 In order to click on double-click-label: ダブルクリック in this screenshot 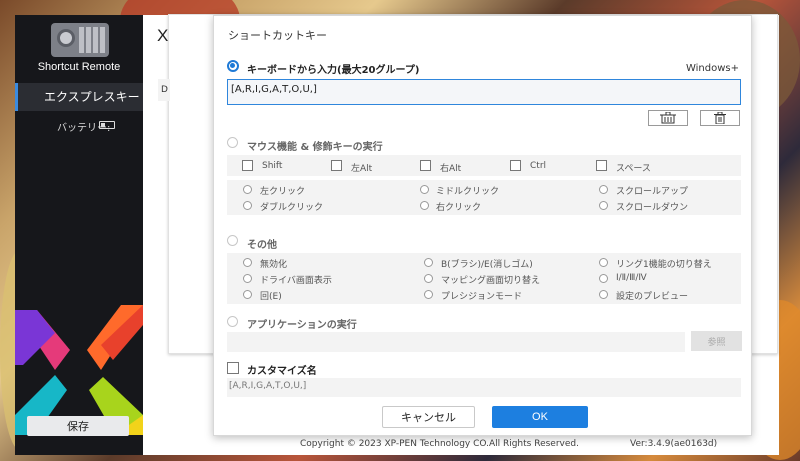, I will do `click(292, 208)`.